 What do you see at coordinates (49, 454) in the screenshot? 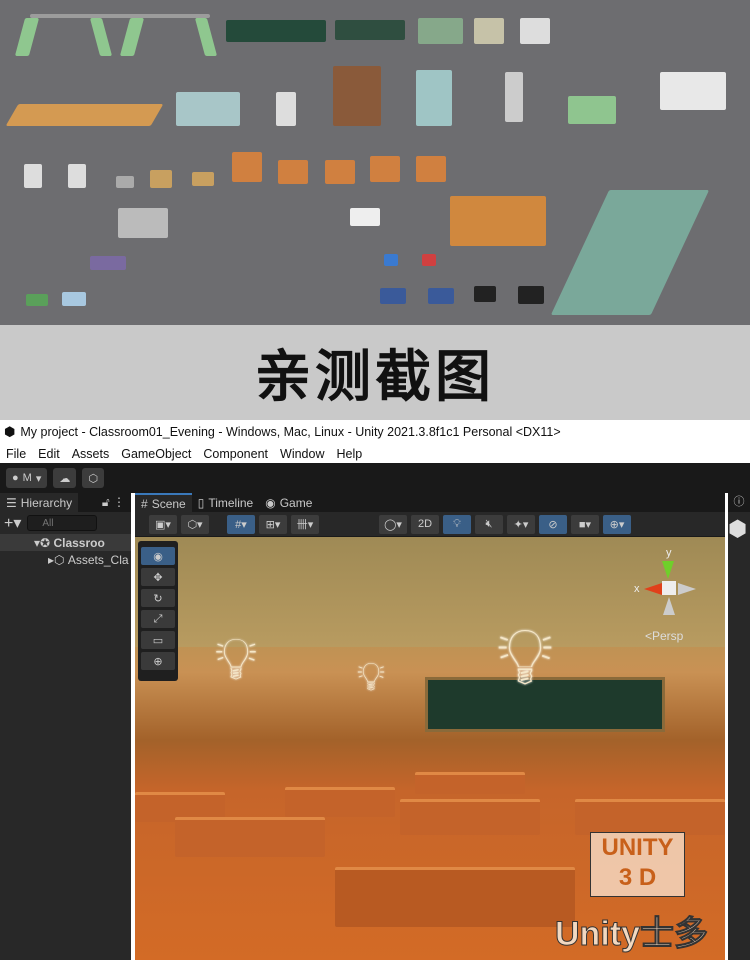
I see `menu-edit: Edit` at bounding box center [49, 454].